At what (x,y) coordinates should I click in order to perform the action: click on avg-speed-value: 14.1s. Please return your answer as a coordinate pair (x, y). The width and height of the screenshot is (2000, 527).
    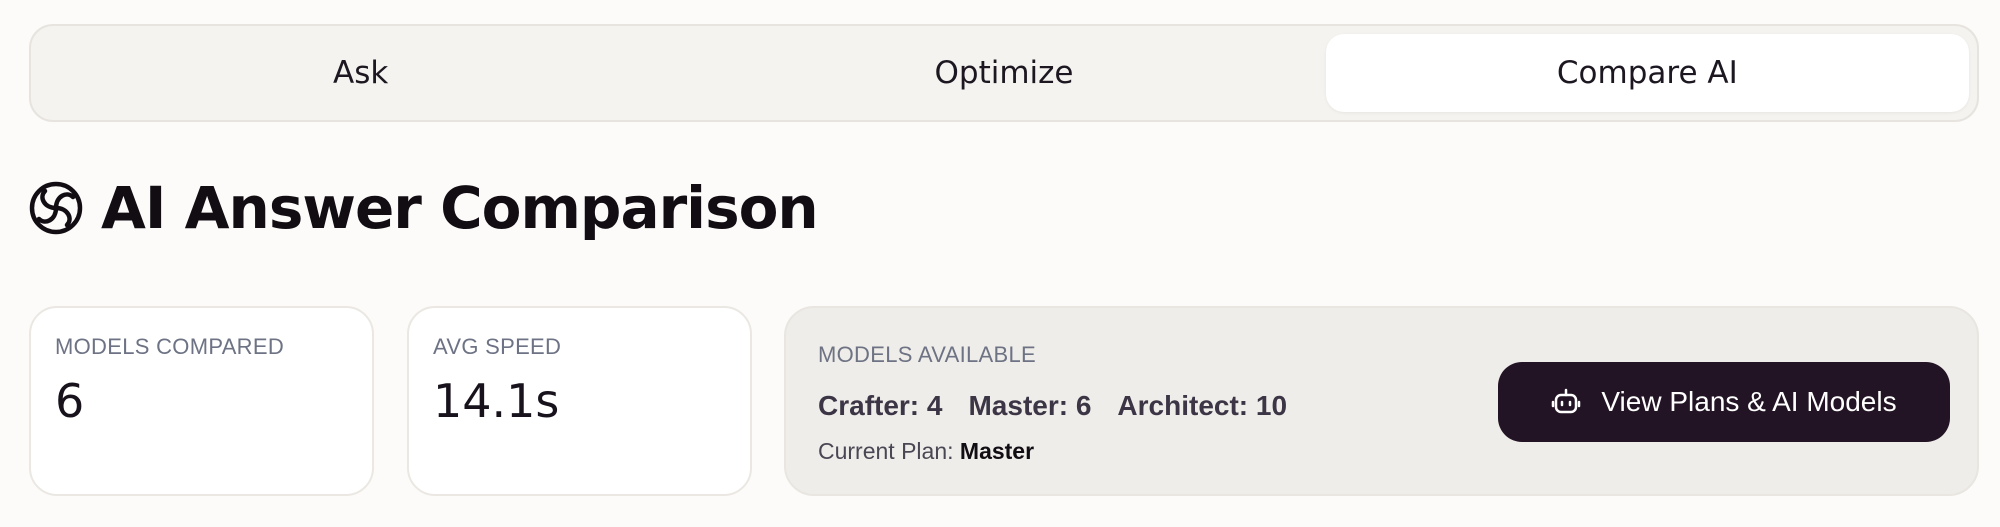
    Looking at the image, I should click on (496, 401).